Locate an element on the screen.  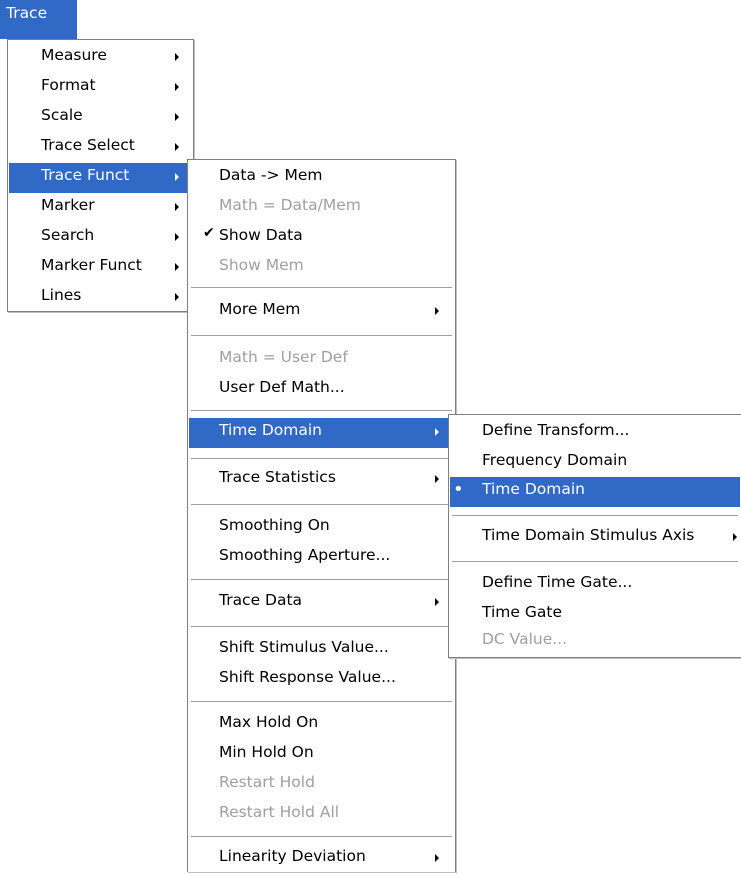
menu-trace: Trace is located at coordinates (38, 19).